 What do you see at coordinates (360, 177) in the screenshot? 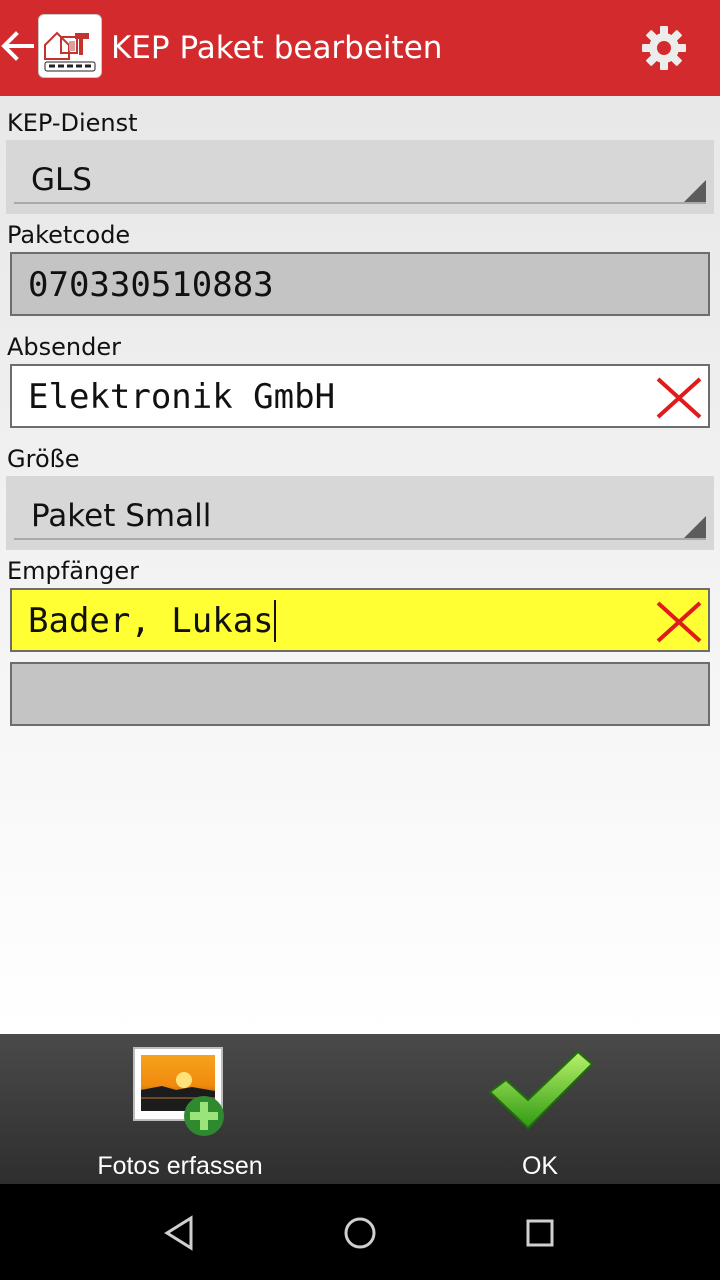
I see `kep-dienst-select: GLS` at bounding box center [360, 177].